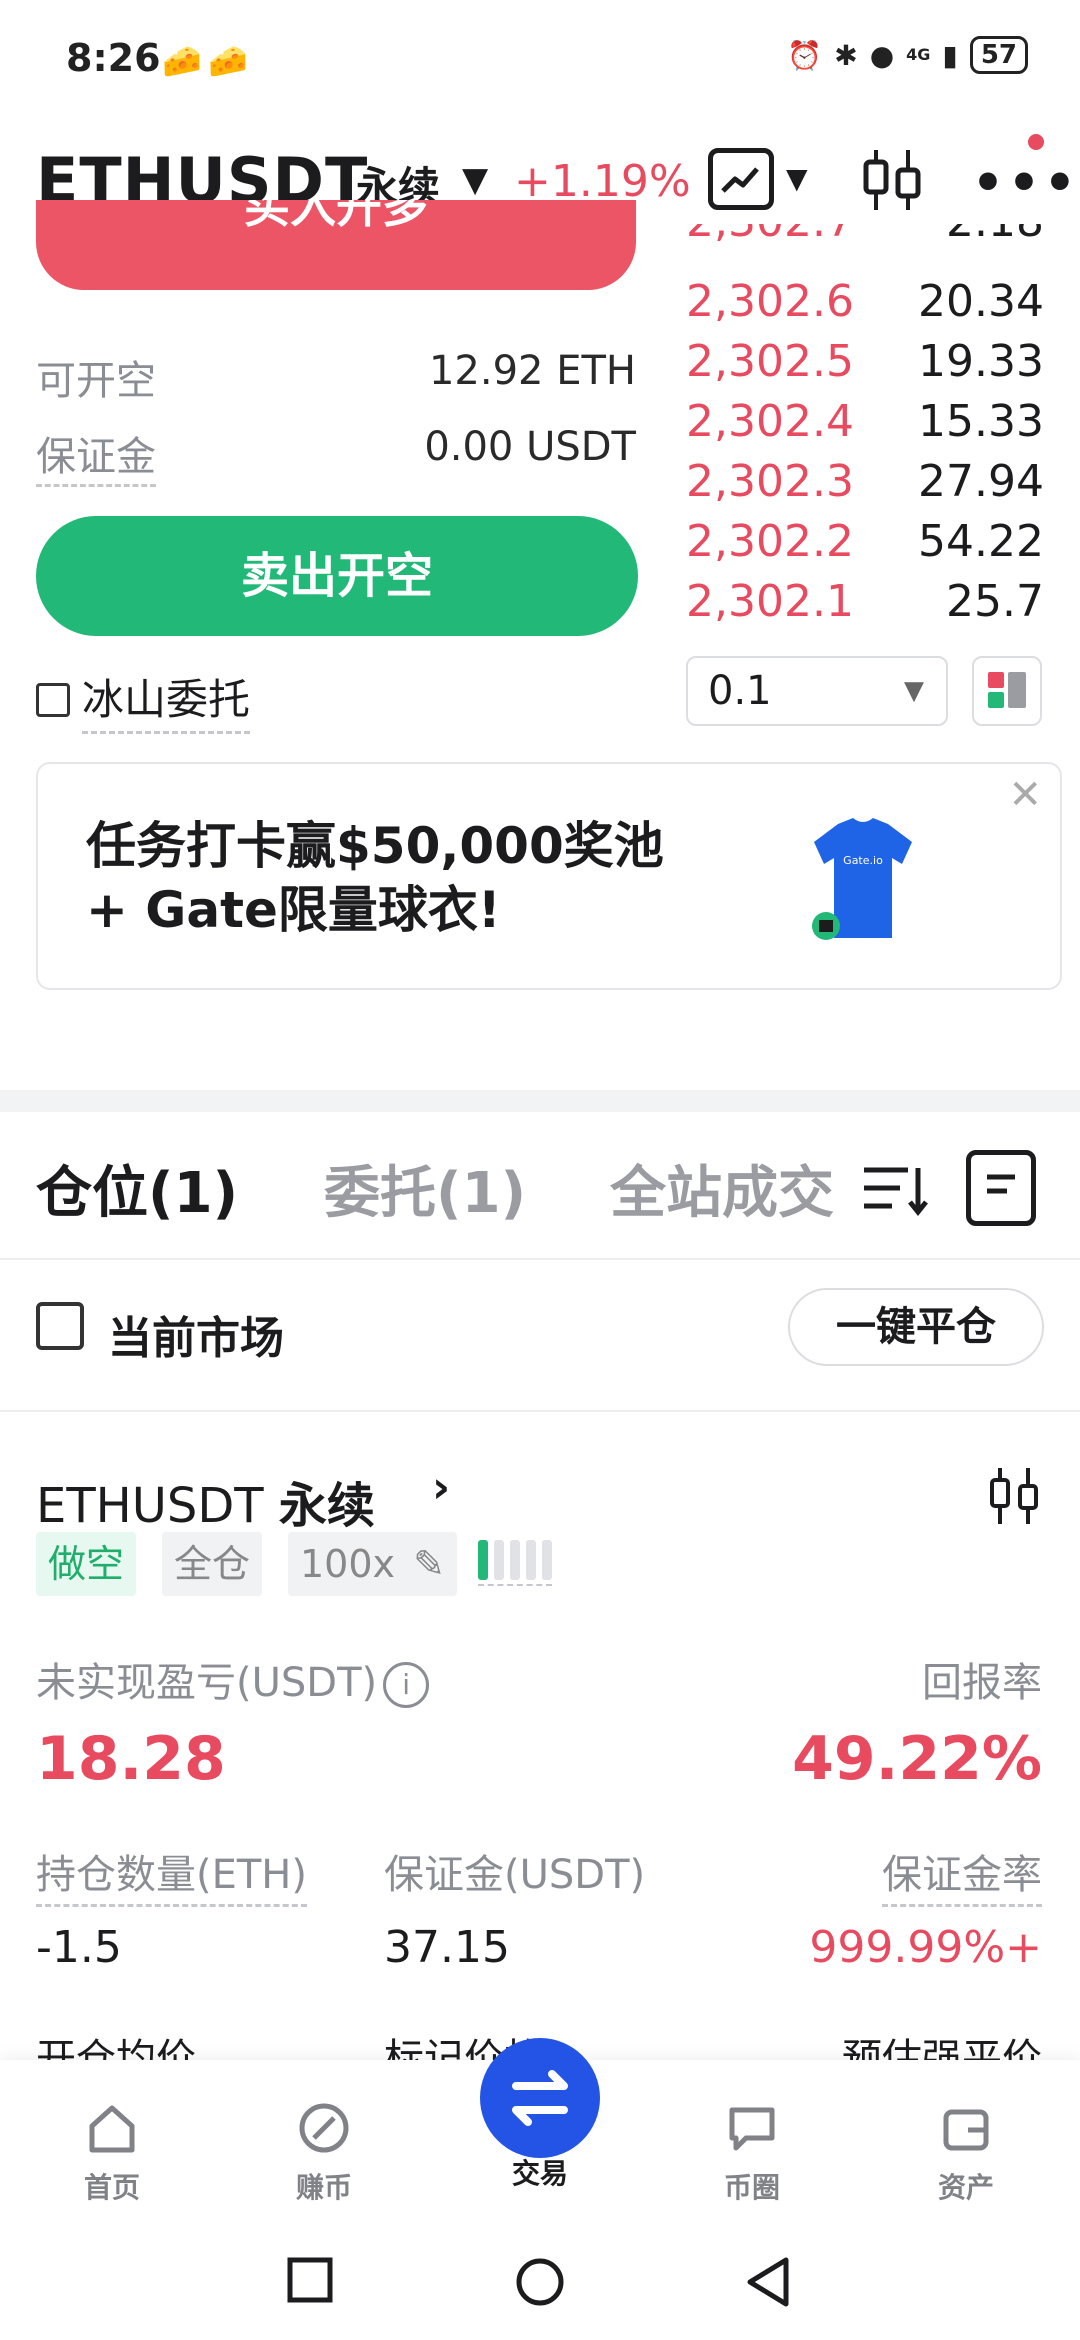 The width and height of the screenshot is (1080, 2340). What do you see at coordinates (112, 2129) in the screenshot?
I see `home-icon` at bounding box center [112, 2129].